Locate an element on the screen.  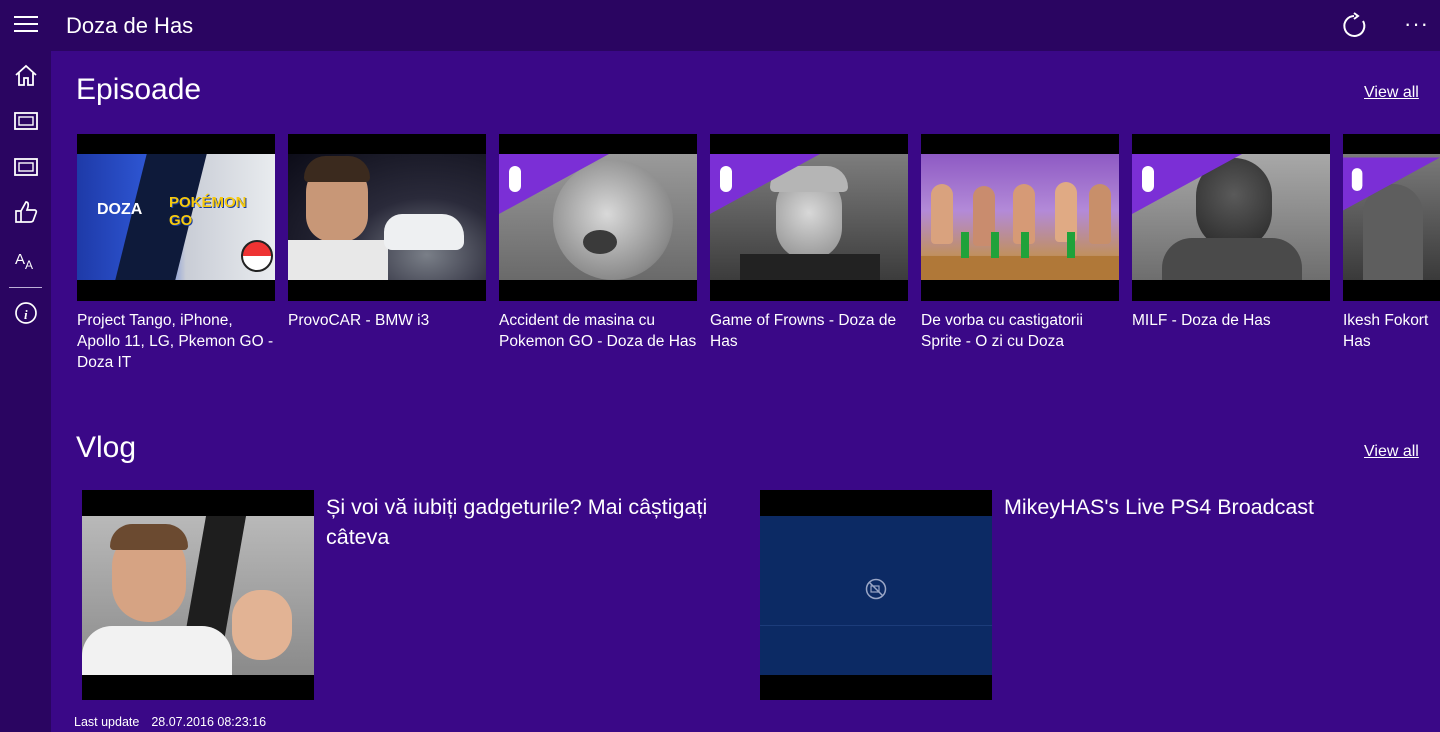
sidebar: A A i is located at coordinates (25, 391).